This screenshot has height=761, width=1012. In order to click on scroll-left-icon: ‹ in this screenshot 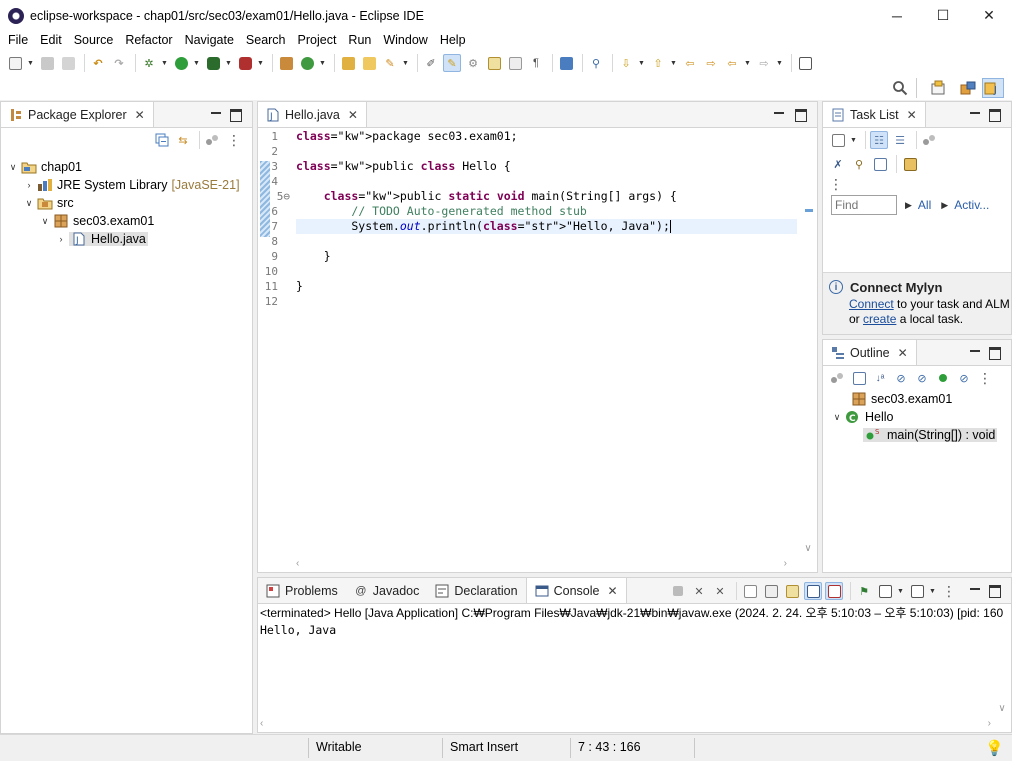, I will do `click(261, 723)`.